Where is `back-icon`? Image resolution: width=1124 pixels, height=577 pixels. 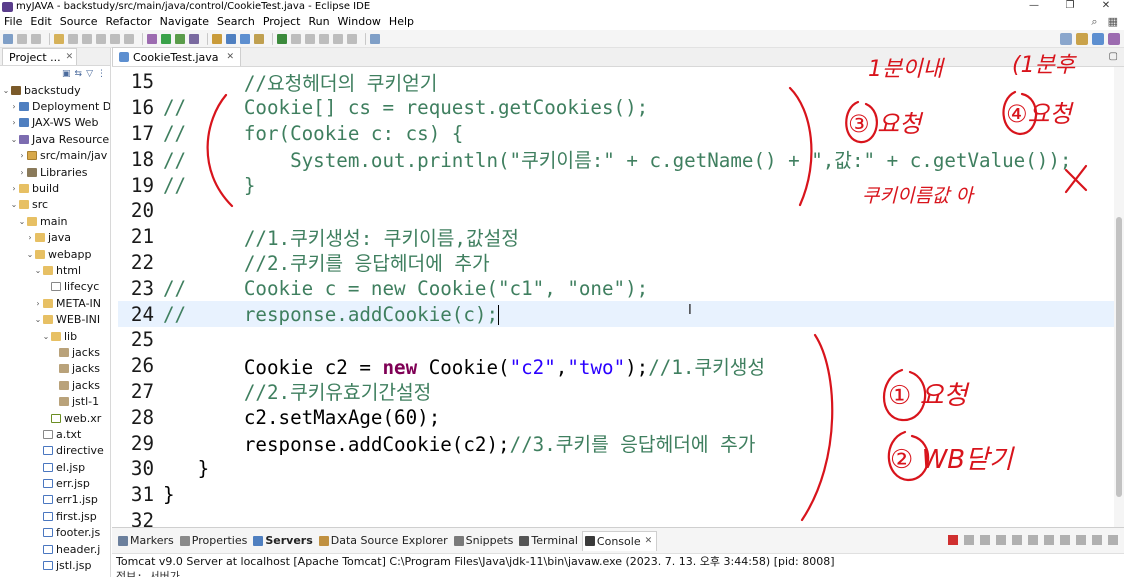
back-icon is located at coordinates (338, 38).